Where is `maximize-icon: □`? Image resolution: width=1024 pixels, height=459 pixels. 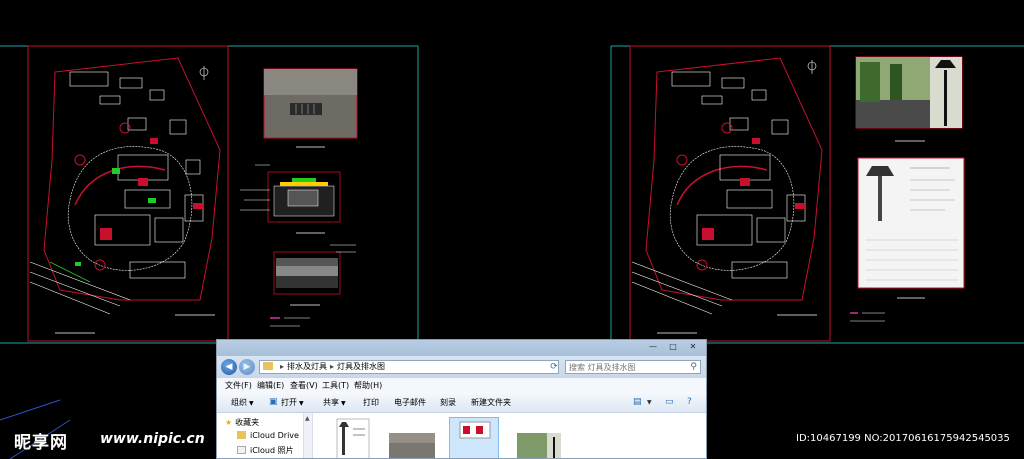
maximize-icon: □ is located at coordinates (673, 347).